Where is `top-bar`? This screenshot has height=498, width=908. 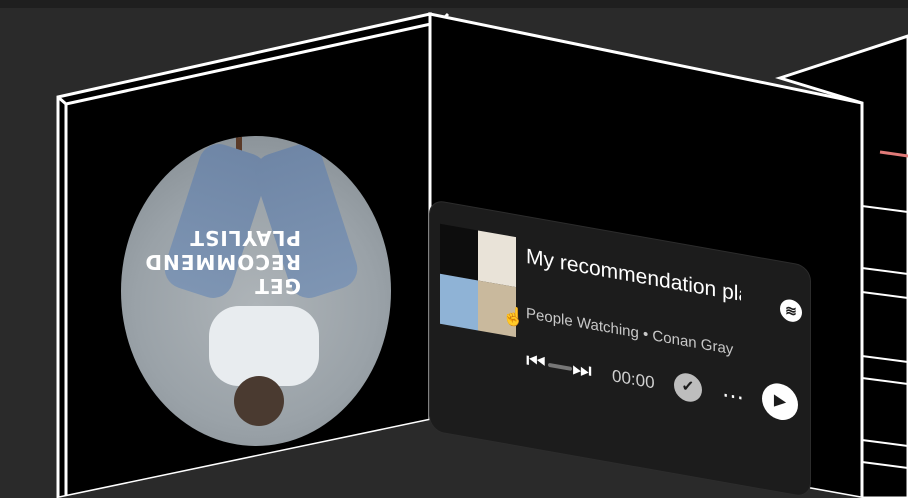
top-bar is located at coordinates (454, 4).